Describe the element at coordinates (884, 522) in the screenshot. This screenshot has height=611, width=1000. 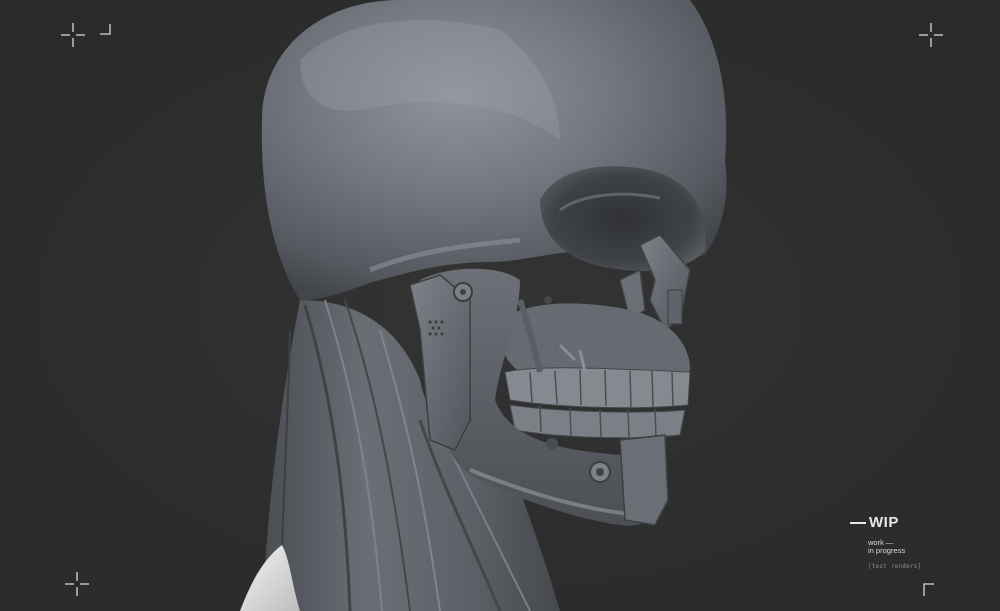
I see `wip-title: WIP` at that location.